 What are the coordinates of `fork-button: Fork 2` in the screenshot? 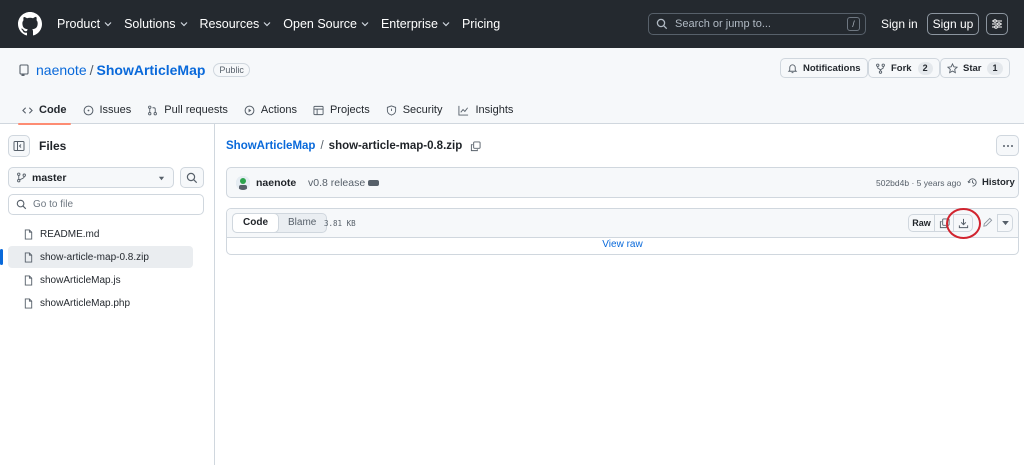 It's located at (904, 68).